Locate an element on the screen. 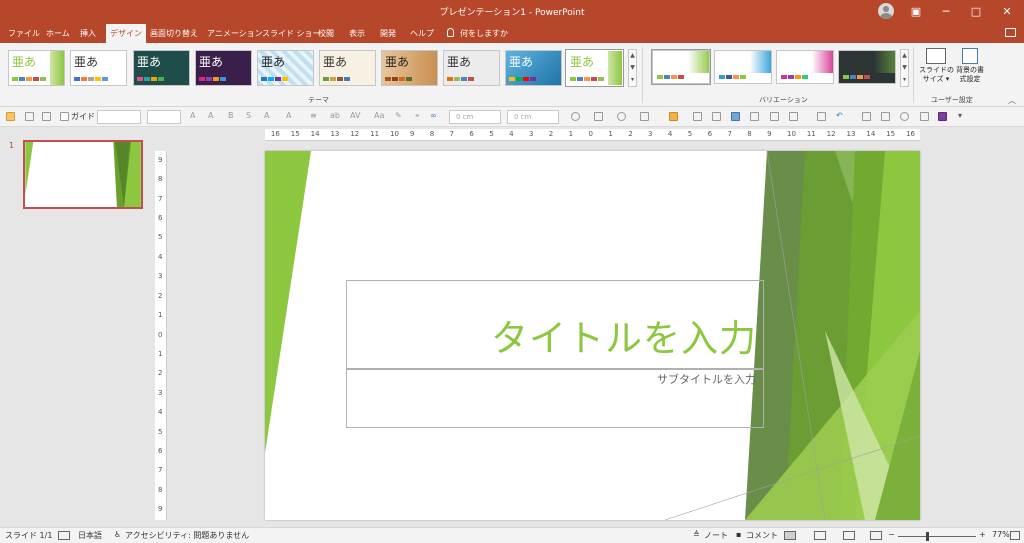  slide-thumbnail is located at coordinates (83, 174).